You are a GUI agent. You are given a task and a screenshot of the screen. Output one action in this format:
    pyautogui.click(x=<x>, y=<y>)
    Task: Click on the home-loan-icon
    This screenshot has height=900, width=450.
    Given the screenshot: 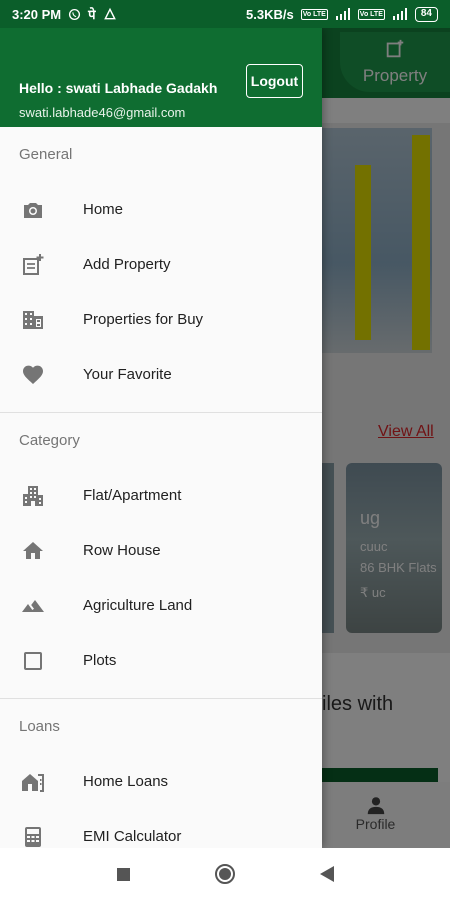 What is the action you would take?
    pyautogui.click(x=41, y=782)
    